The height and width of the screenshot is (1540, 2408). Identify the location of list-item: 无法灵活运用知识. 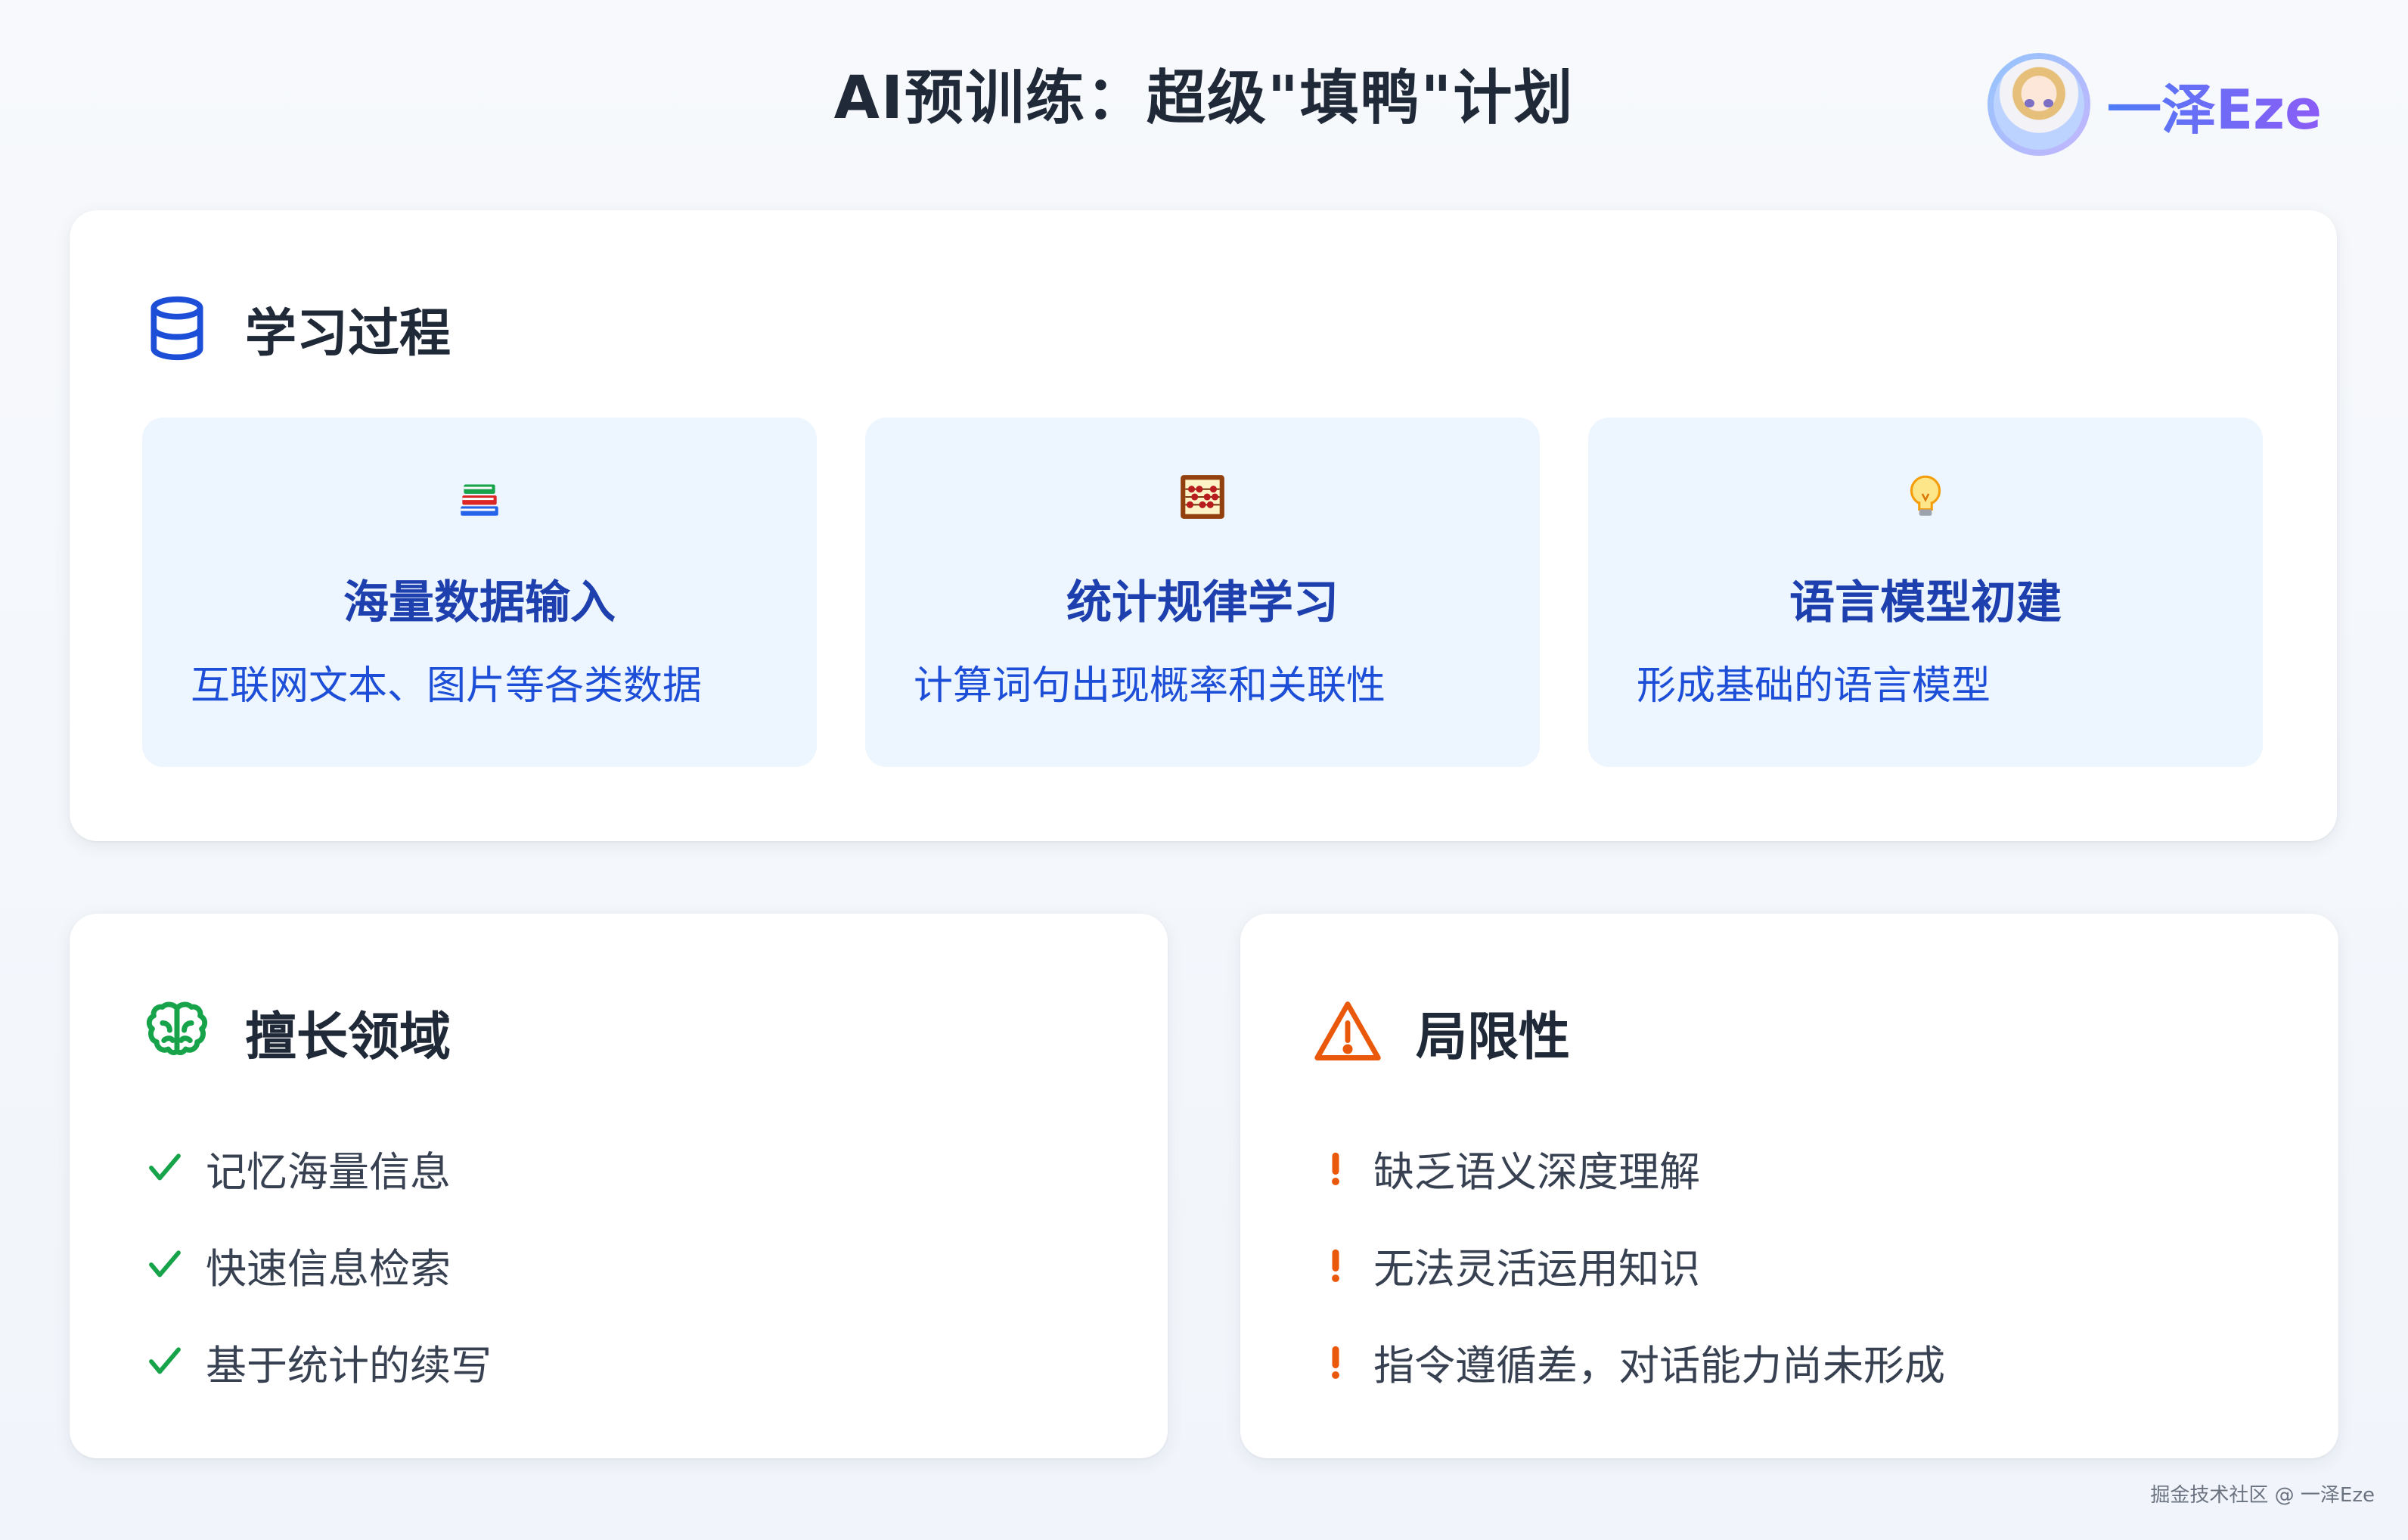
(1790, 1264).